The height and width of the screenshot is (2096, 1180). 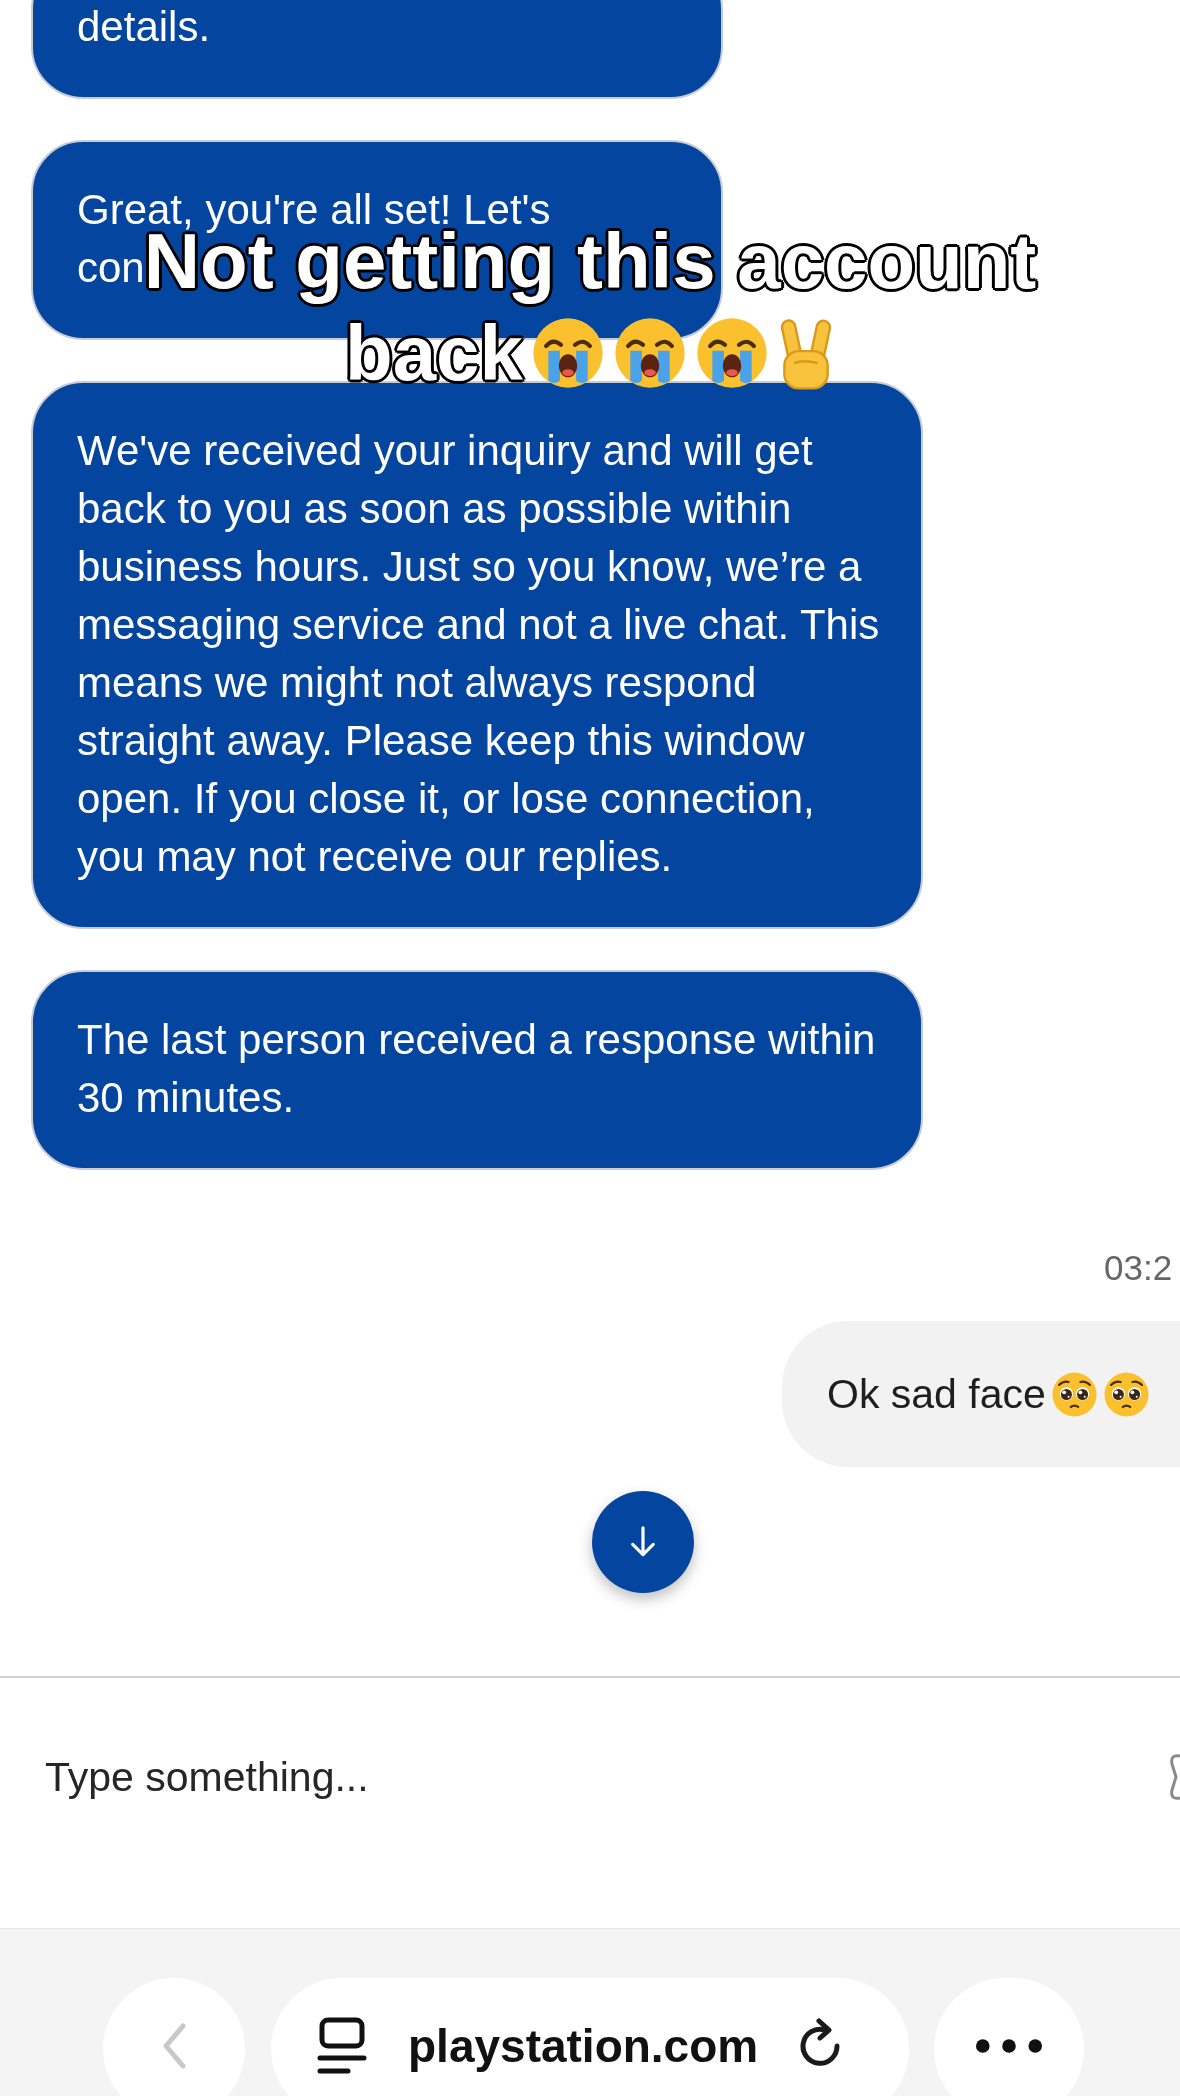 What do you see at coordinates (643, 1542) in the screenshot?
I see `scroll-down-button` at bounding box center [643, 1542].